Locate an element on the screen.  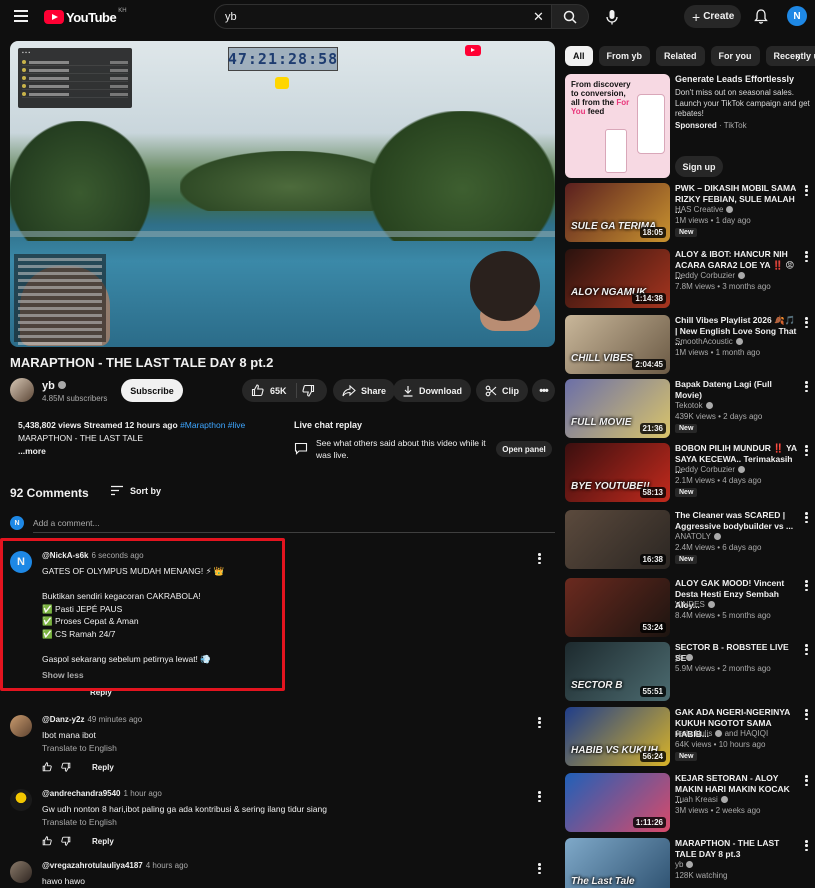
like-button: 65K is located at coordinates (269, 390).